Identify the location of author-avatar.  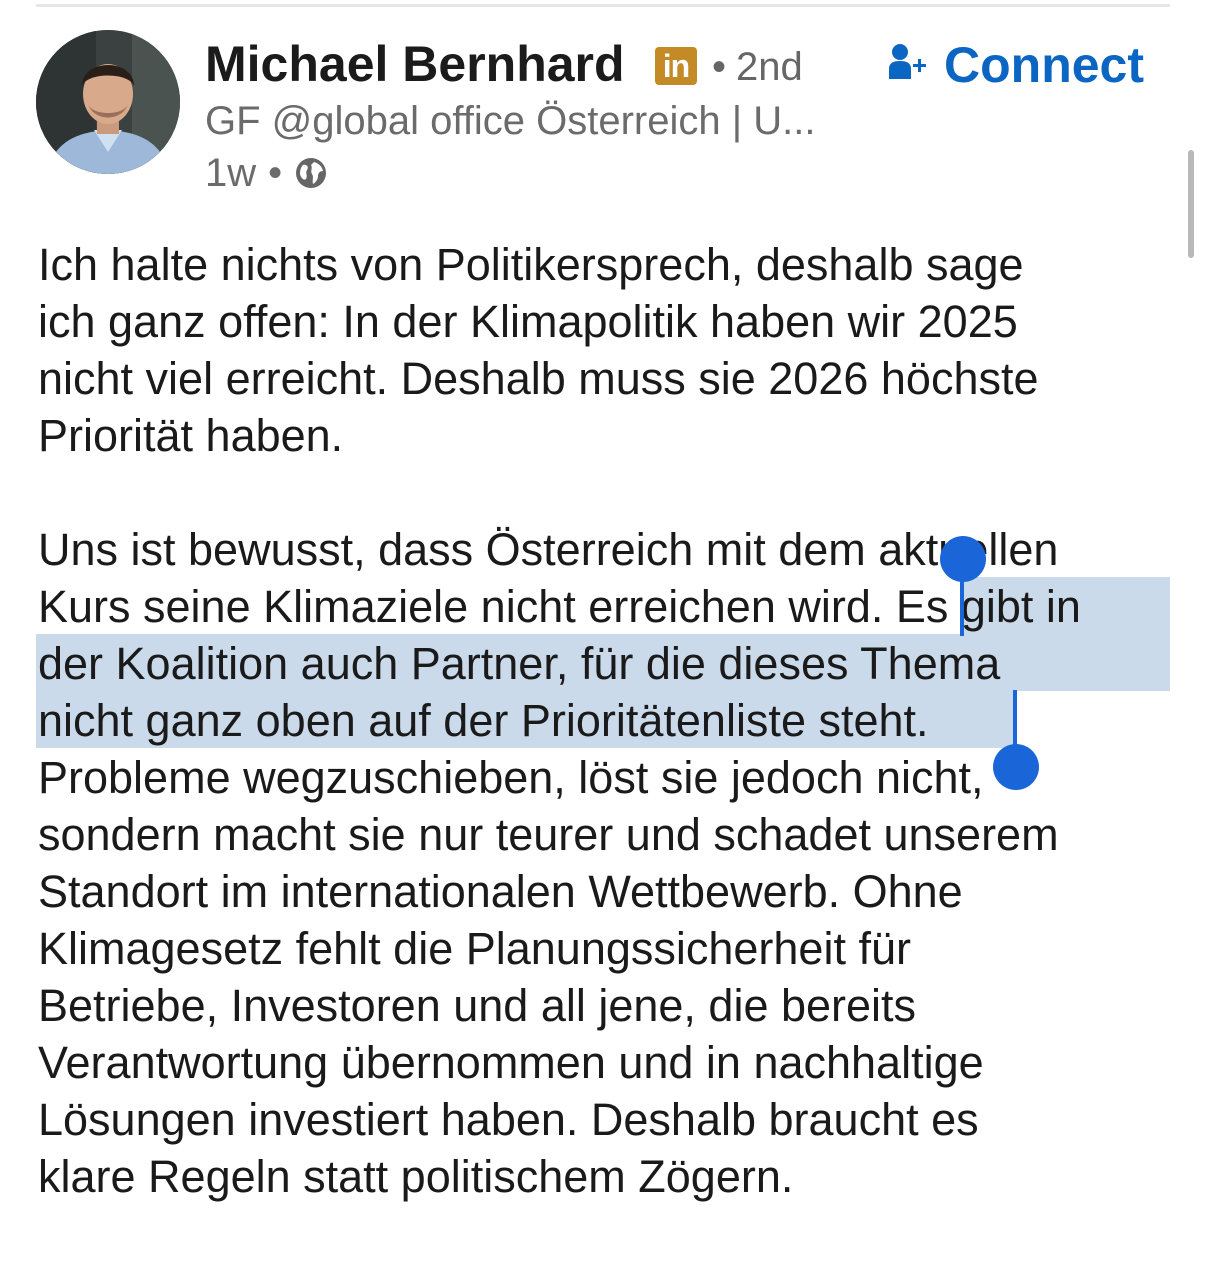
(108, 102).